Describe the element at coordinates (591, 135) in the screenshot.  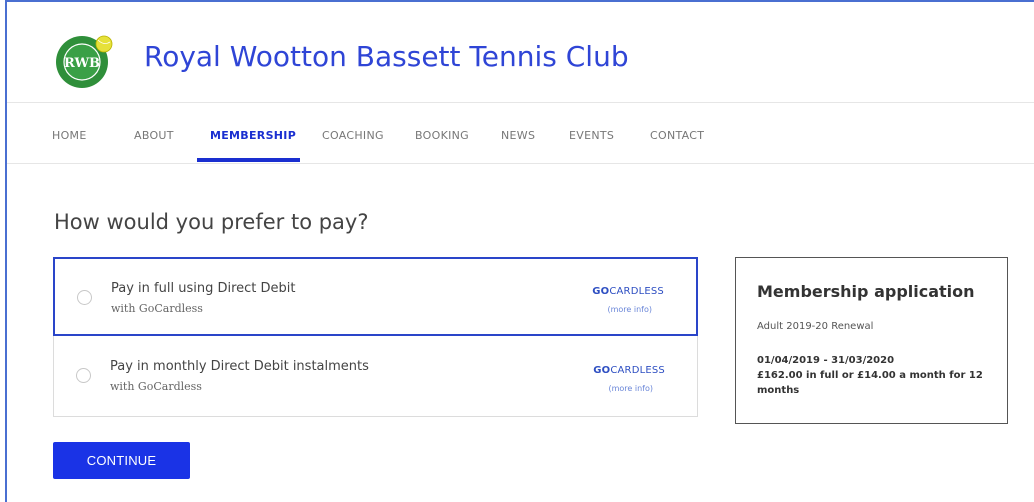
I see `nav-events: EVENTS` at that location.